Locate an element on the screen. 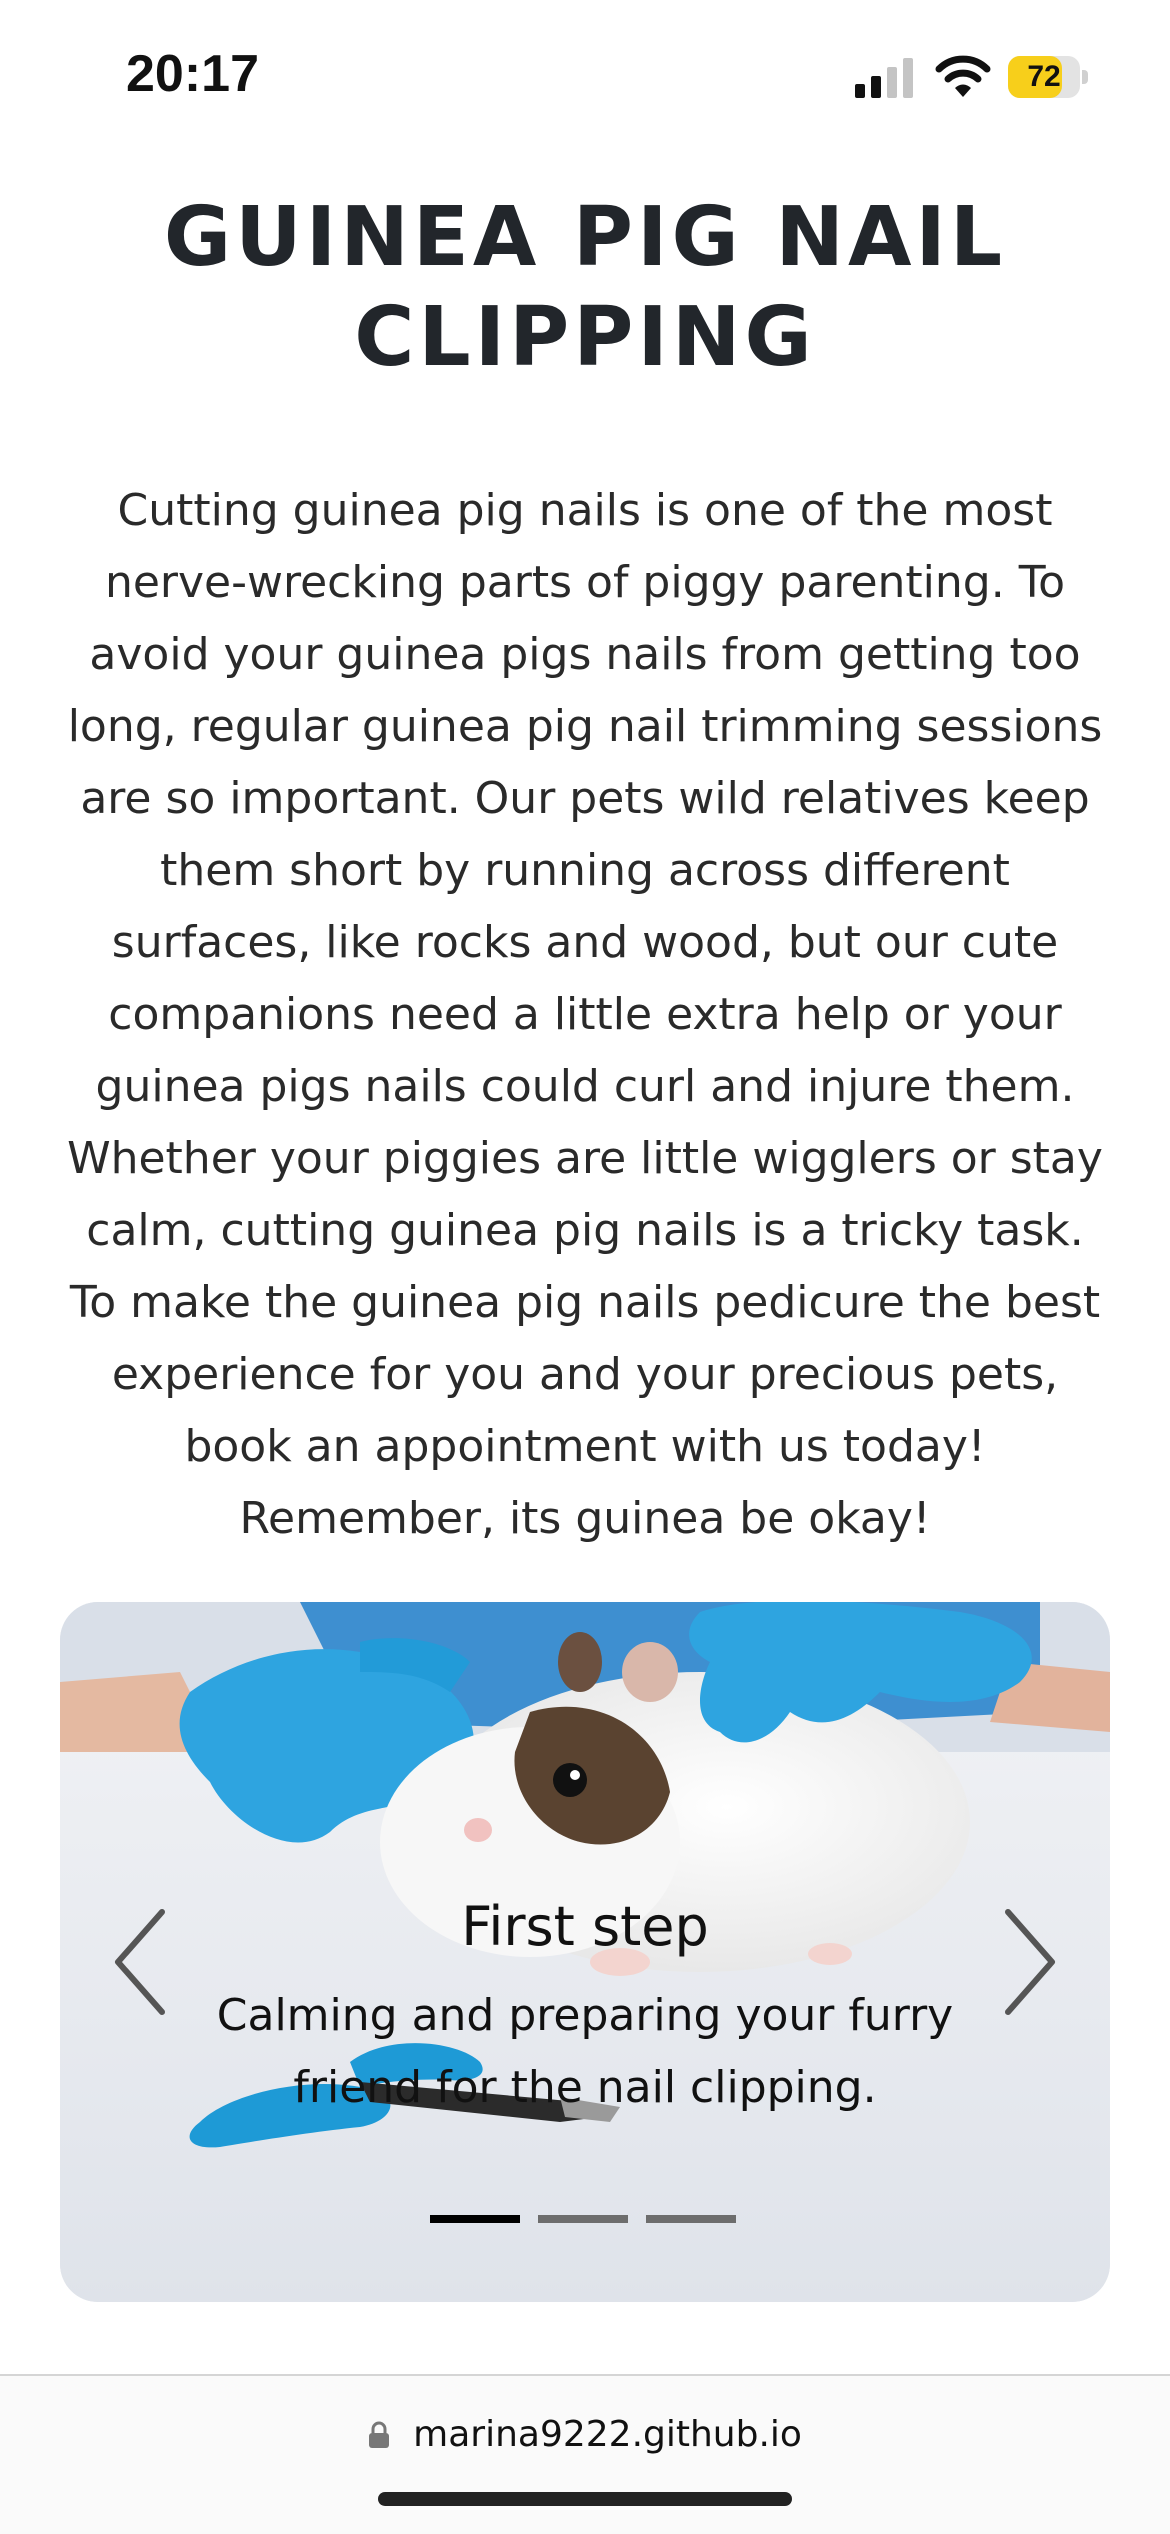  carousel-next-button is located at coordinates (1025, 1962).